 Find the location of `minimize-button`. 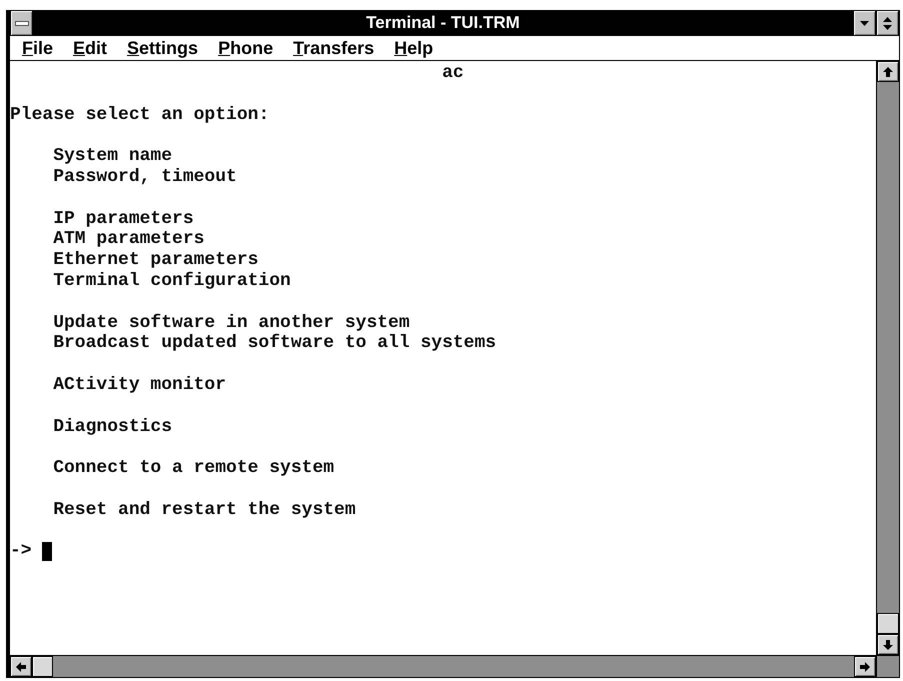

minimize-button is located at coordinates (864, 23).